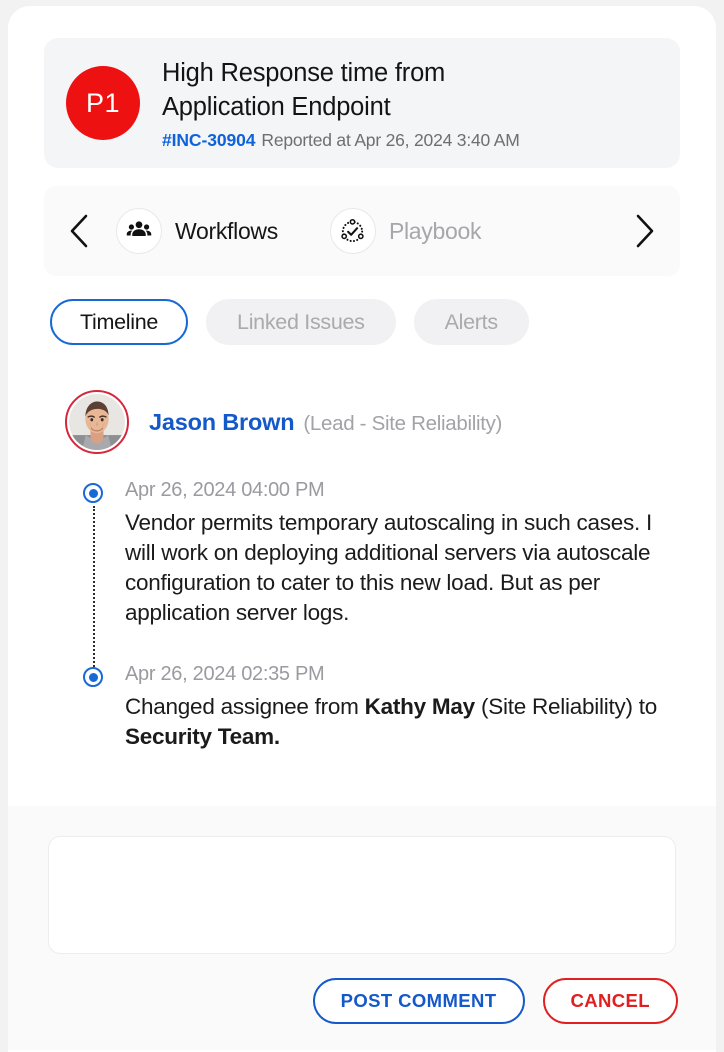  What do you see at coordinates (304, 72) in the screenshot?
I see `incident-title-line-1: High Response time from` at bounding box center [304, 72].